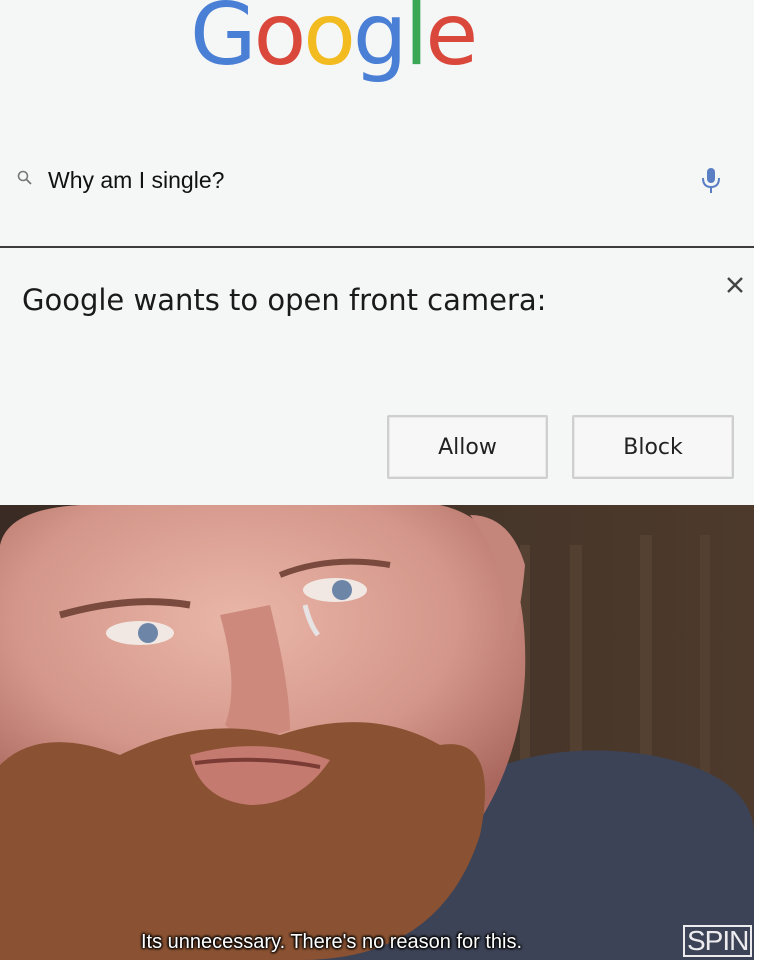  I want to click on block-button: Block, so click(653, 447).